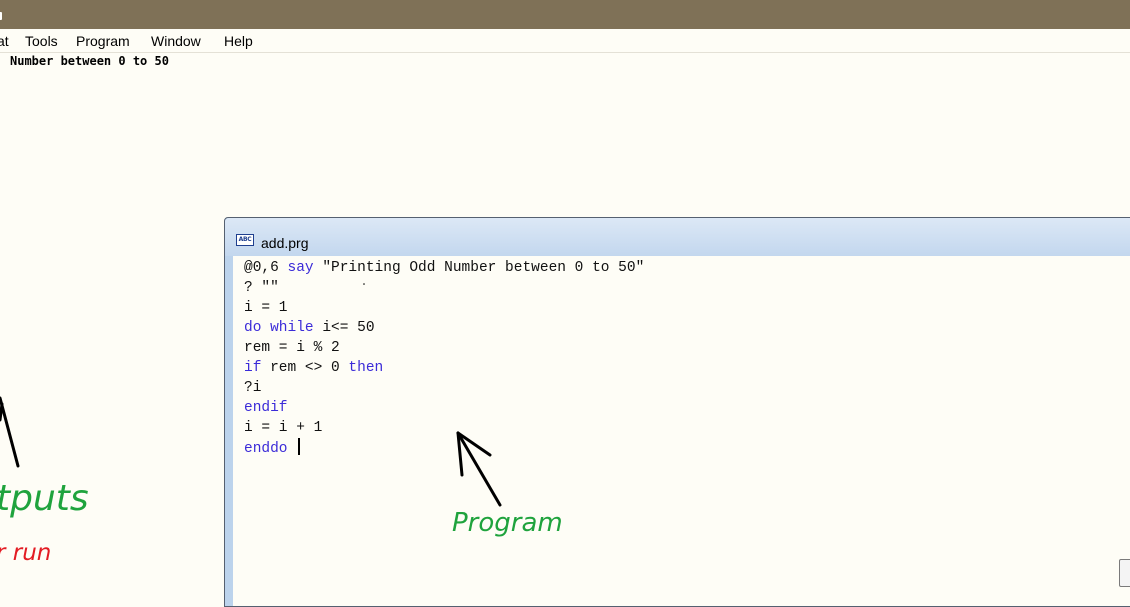 Image resolution: width=1130 pixels, height=607 pixels. I want to click on program-output-text: Number between 0 to 50, so click(89, 61).